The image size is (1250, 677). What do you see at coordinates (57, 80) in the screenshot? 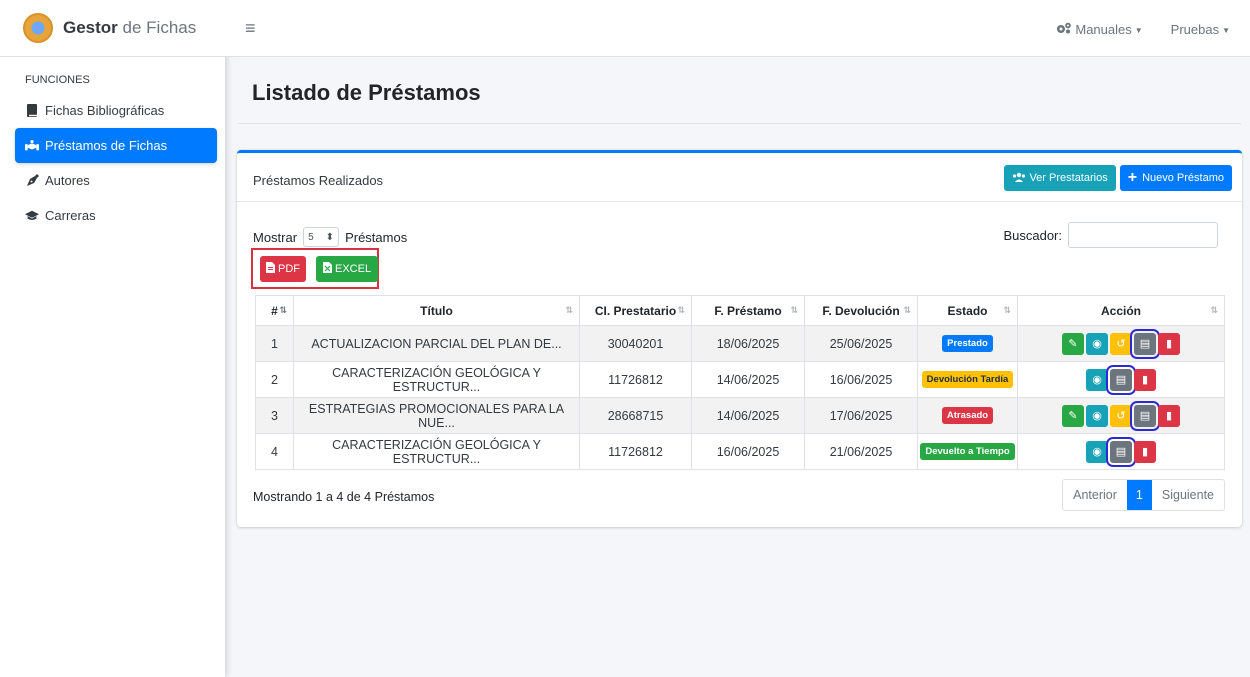
I see `nav-header: FUNCIONES` at bounding box center [57, 80].